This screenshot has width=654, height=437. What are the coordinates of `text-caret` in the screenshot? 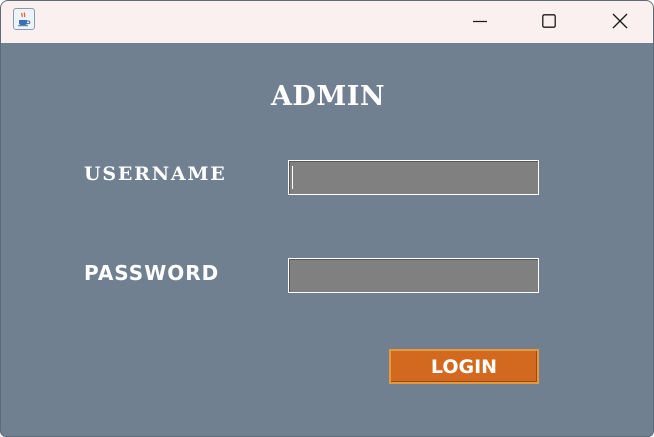 It's located at (292, 177).